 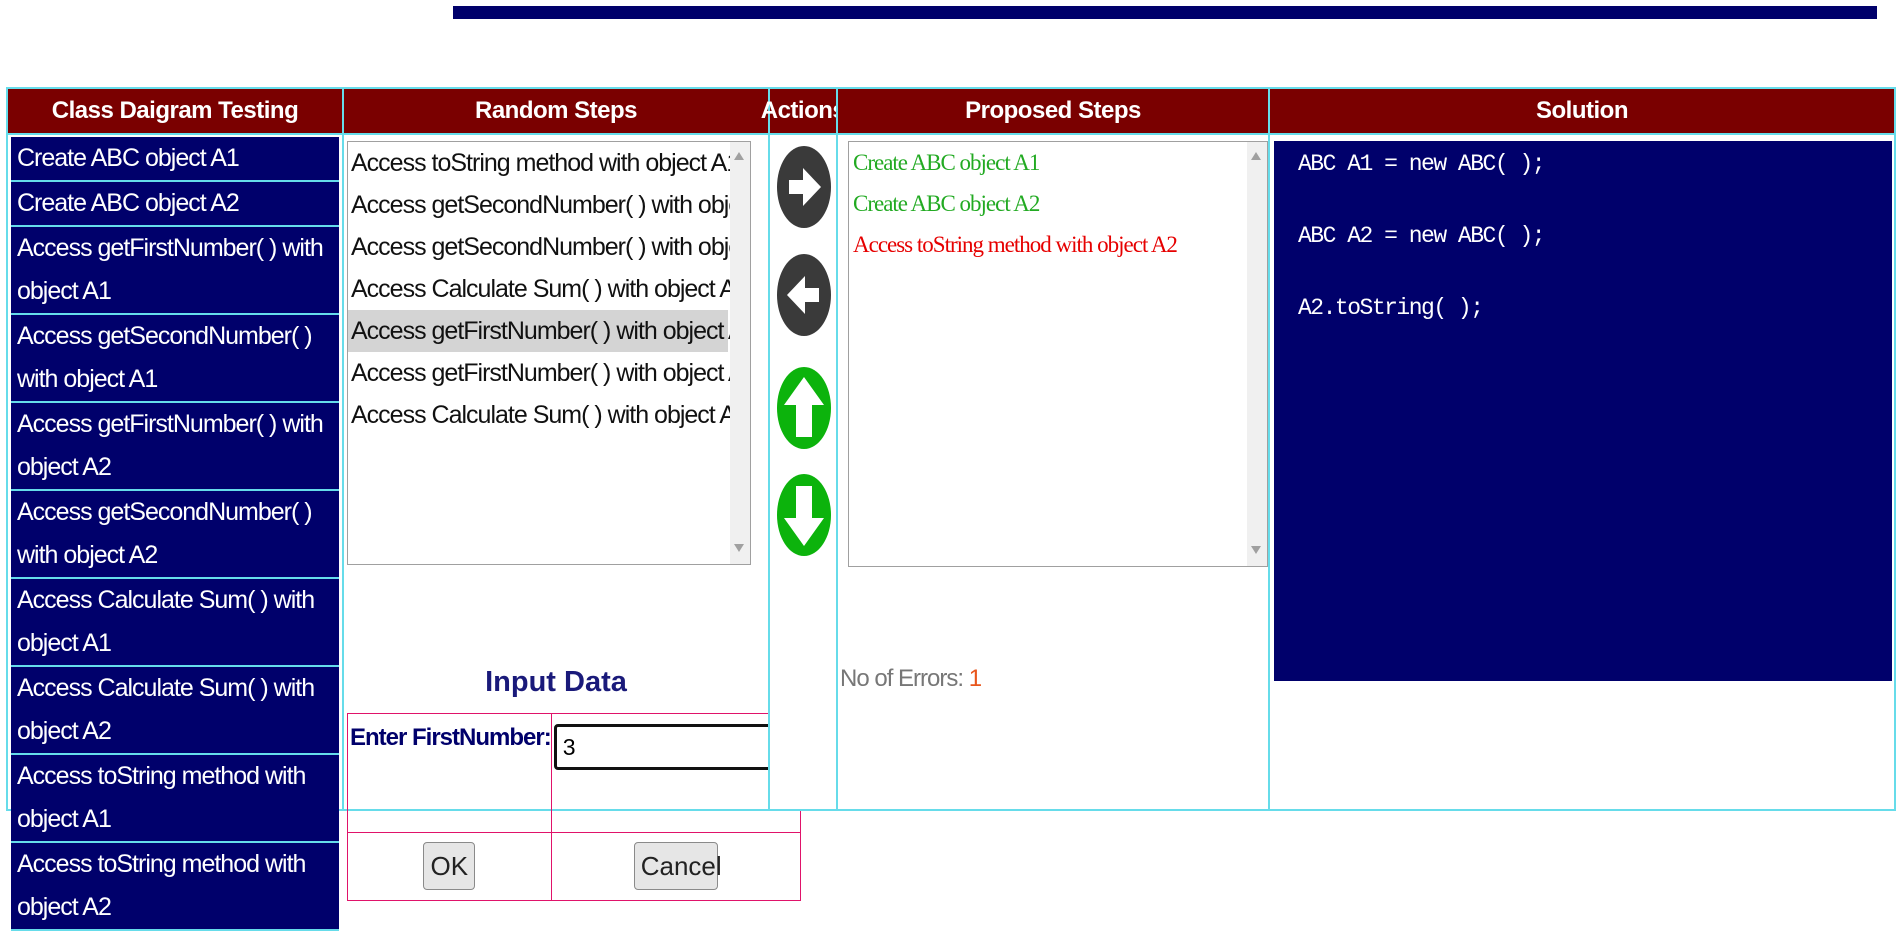 What do you see at coordinates (804, 408) in the screenshot?
I see `up-arrow-icon` at bounding box center [804, 408].